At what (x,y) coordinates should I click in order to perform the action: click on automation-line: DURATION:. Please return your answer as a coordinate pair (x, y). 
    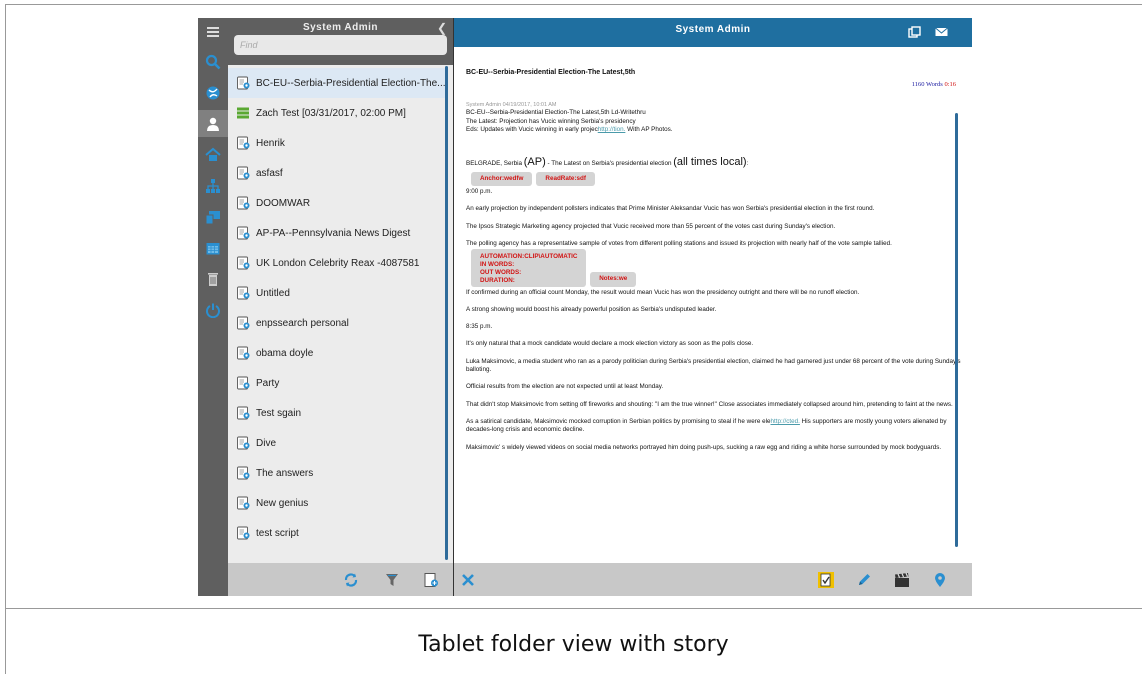
    Looking at the image, I should click on (497, 280).